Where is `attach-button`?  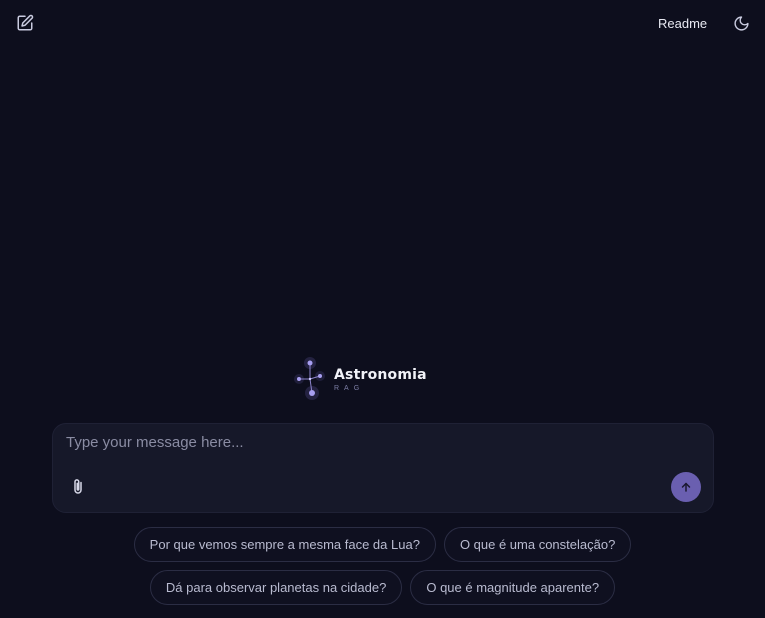 attach-button is located at coordinates (78, 487).